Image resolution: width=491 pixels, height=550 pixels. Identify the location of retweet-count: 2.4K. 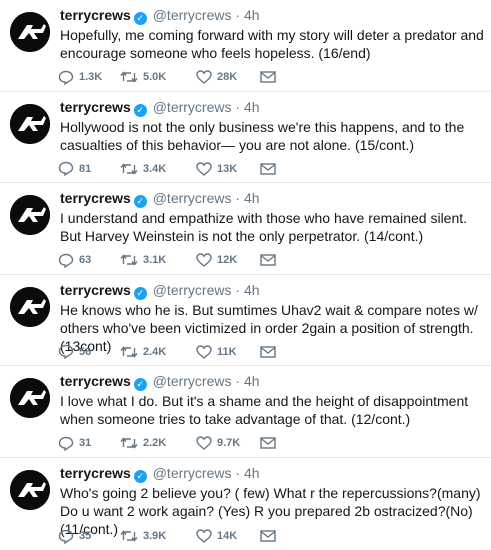
(155, 351).